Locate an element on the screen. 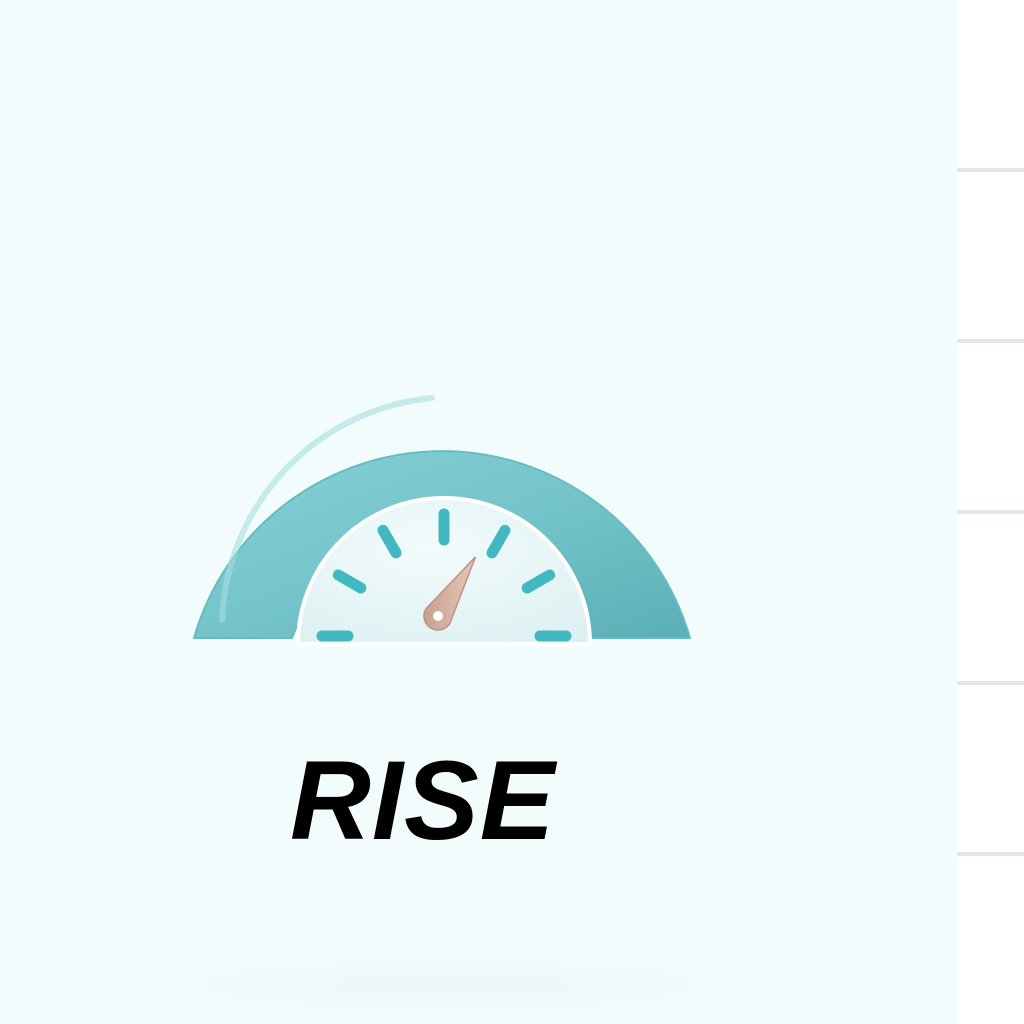  speedometer-icon is located at coordinates (442, 520).